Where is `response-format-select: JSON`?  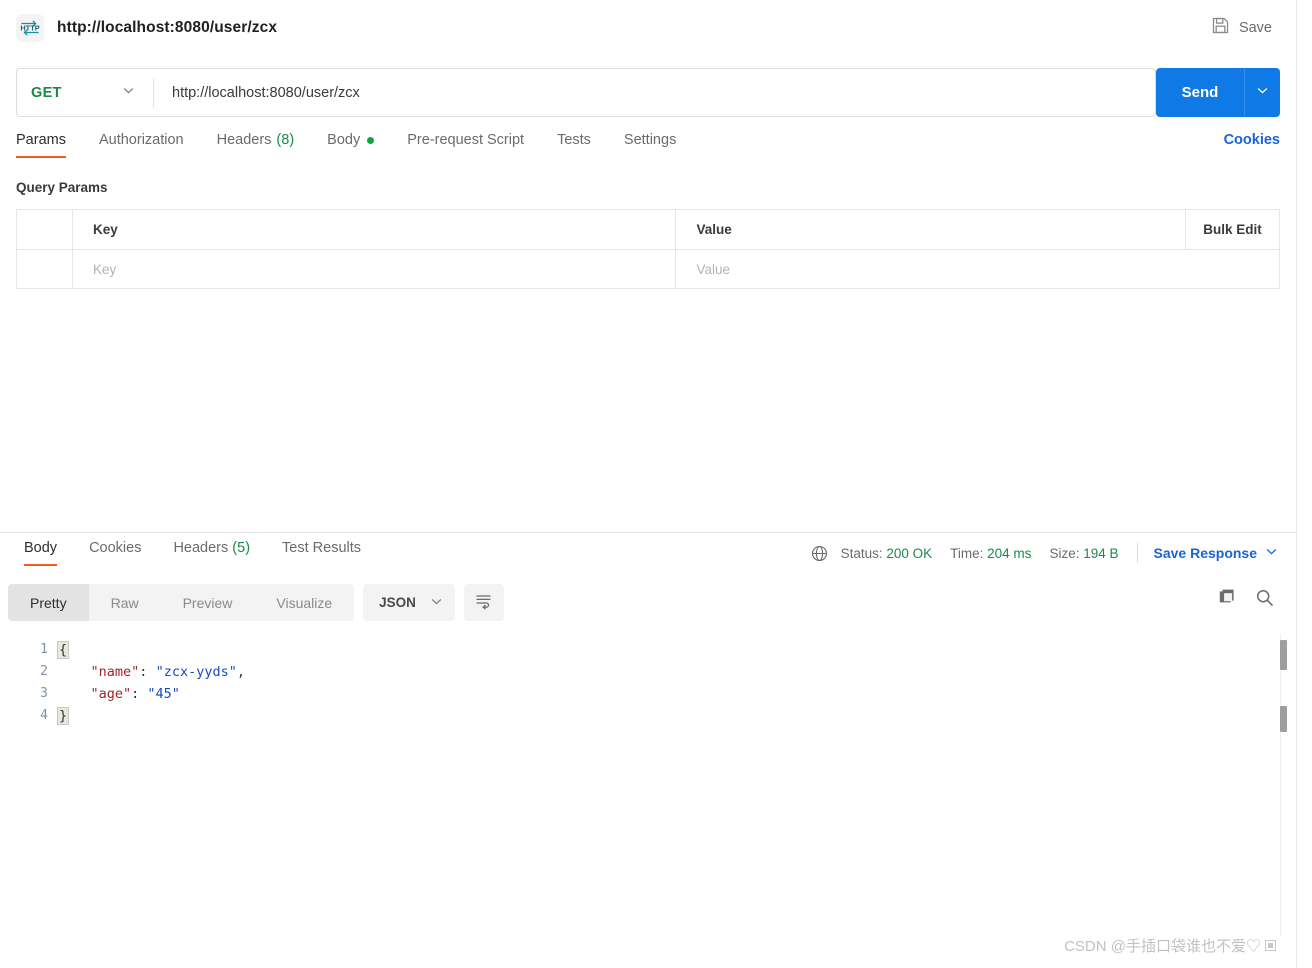 response-format-select: JSON is located at coordinates (409, 602).